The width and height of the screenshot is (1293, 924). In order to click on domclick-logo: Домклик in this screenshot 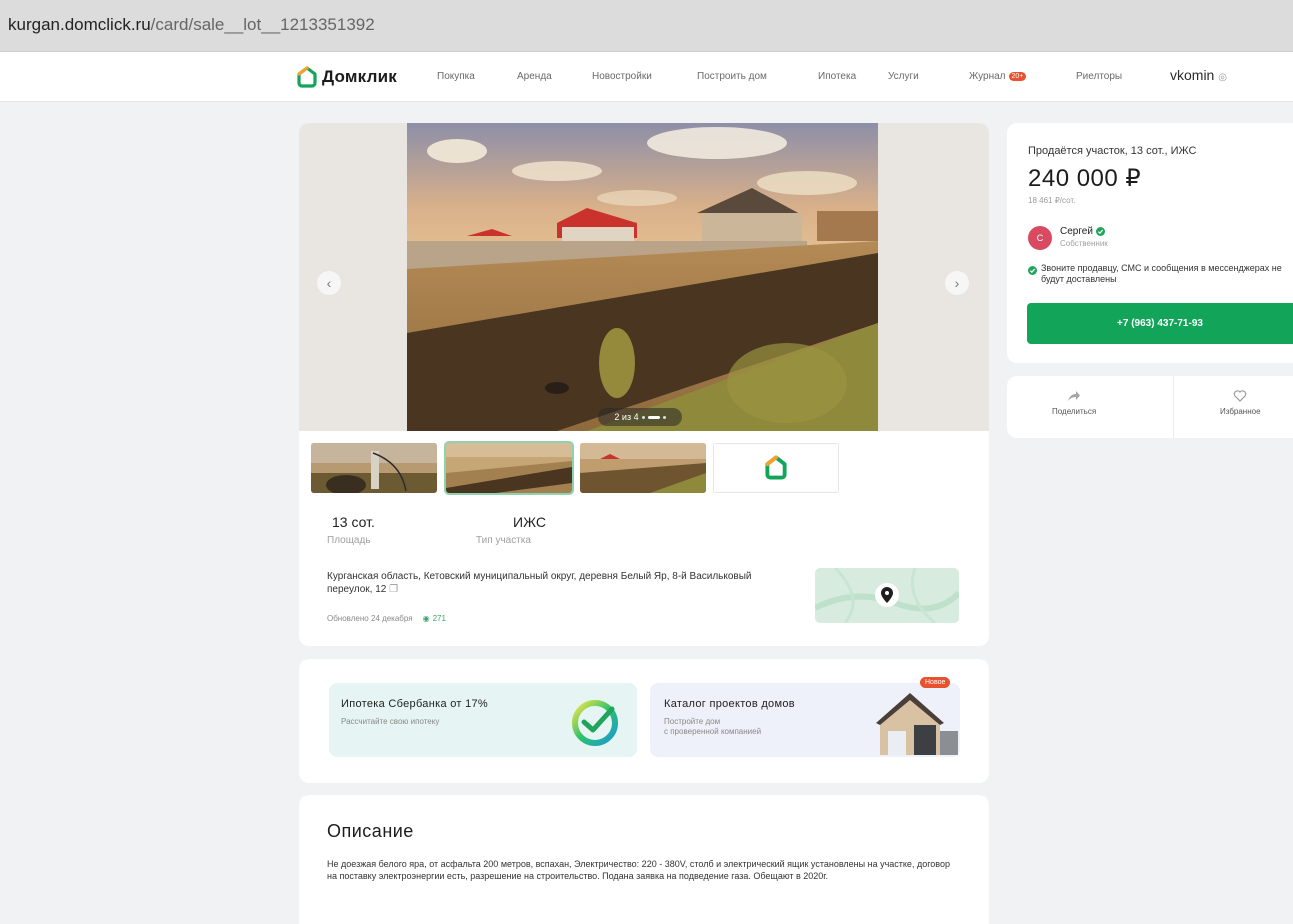, I will do `click(346, 77)`.